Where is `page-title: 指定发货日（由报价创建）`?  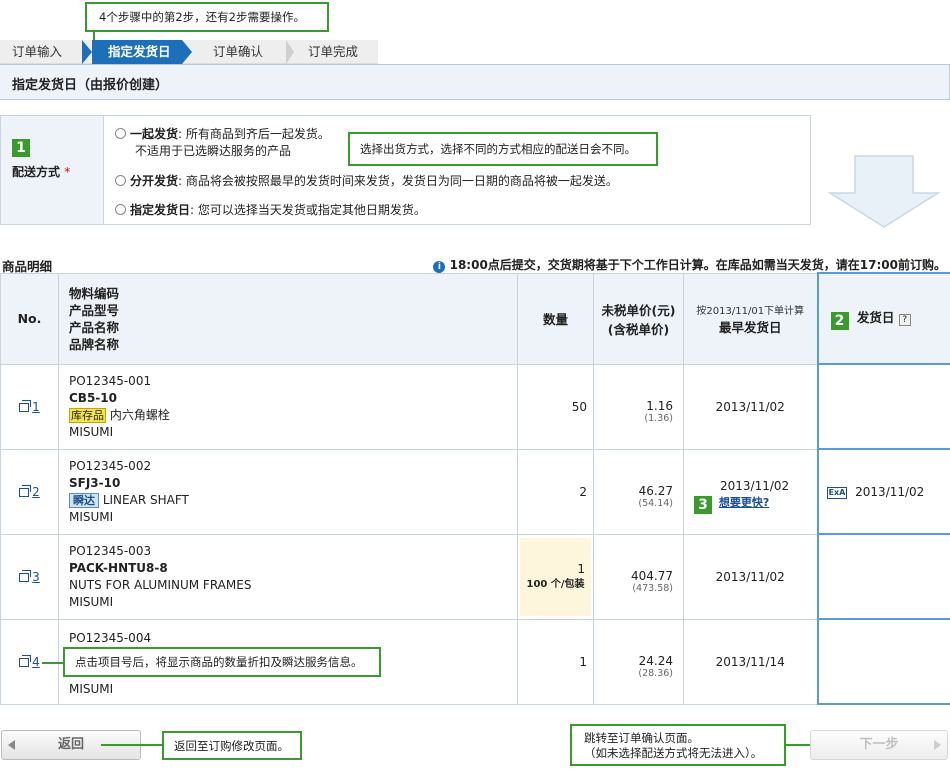
page-title: 指定发货日（由报价创建） is located at coordinates (90, 85).